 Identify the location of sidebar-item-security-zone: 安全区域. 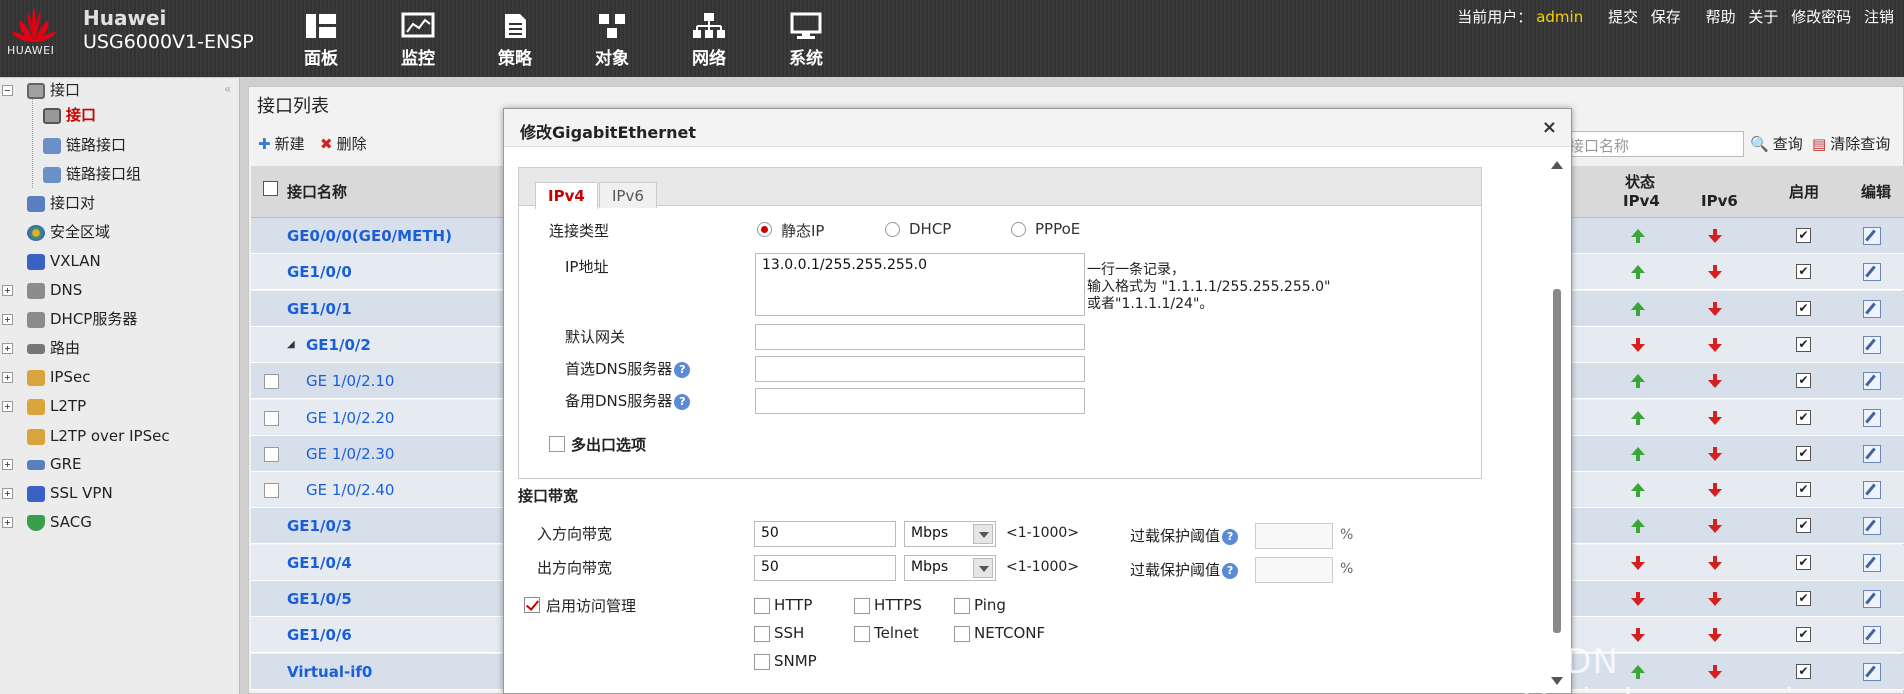
(68, 232).